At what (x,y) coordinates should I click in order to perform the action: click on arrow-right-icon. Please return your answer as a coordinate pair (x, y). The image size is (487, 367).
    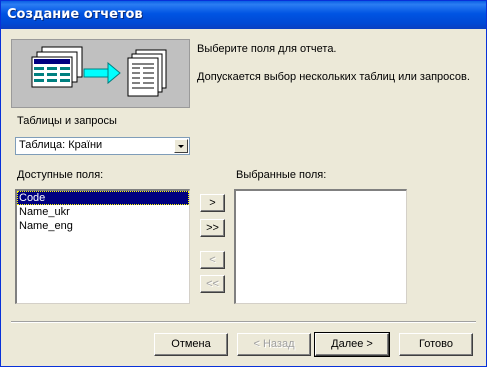
    Looking at the image, I should click on (102, 73).